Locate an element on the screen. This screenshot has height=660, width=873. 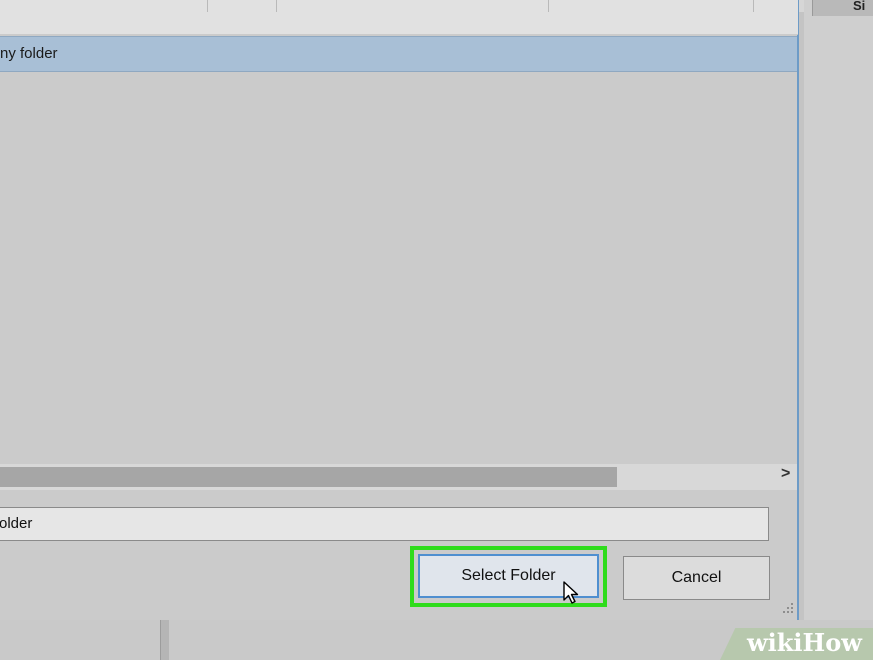
resize-grip-icon is located at coordinates (788, 608).